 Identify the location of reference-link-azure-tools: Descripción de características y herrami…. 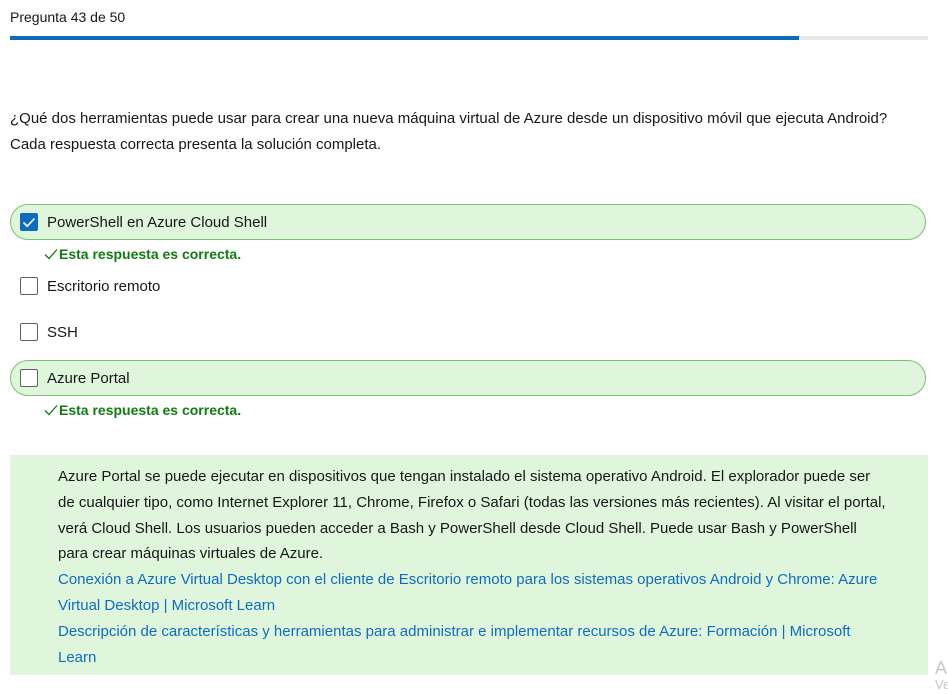
(473, 645).